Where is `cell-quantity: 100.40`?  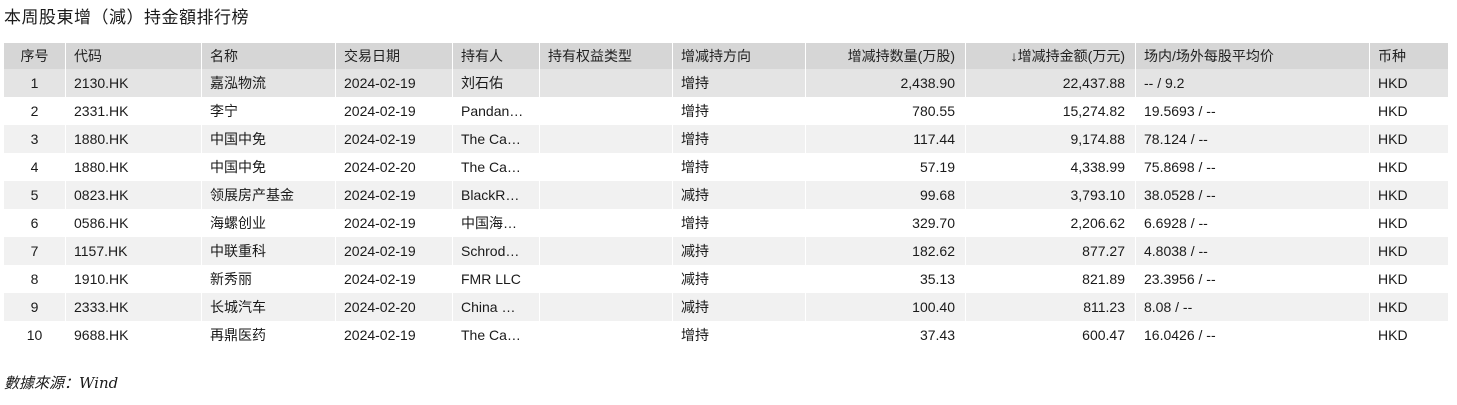
cell-quantity: 100.40 is located at coordinates (885, 307).